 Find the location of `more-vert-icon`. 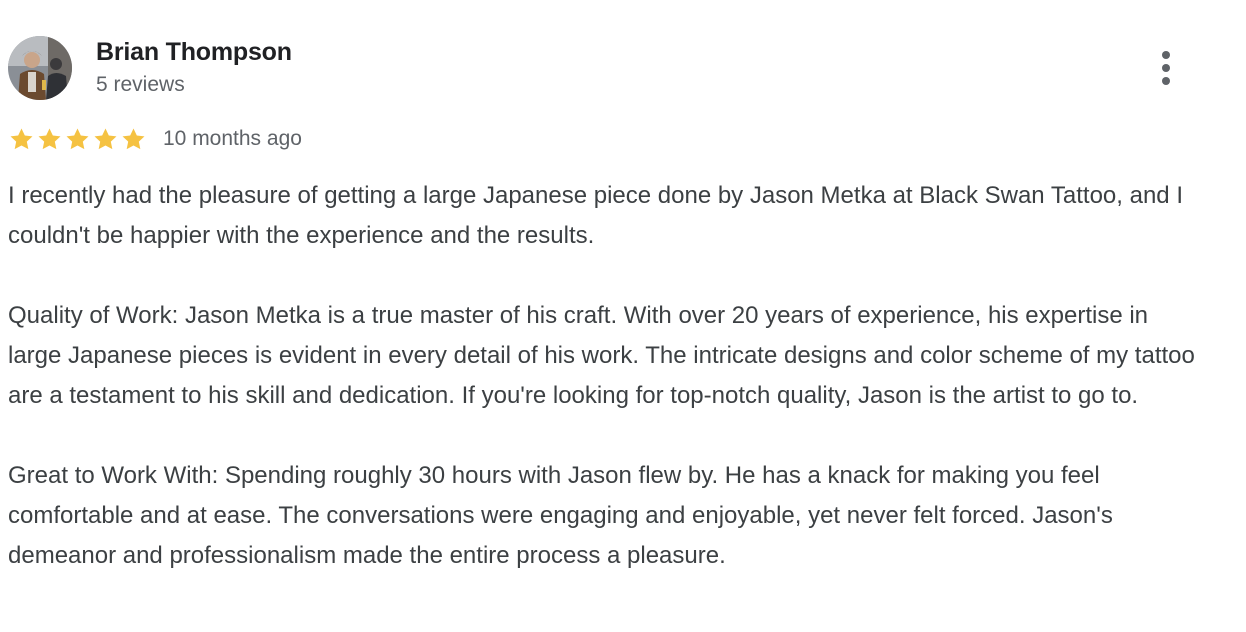

more-vert-icon is located at coordinates (1166, 68).